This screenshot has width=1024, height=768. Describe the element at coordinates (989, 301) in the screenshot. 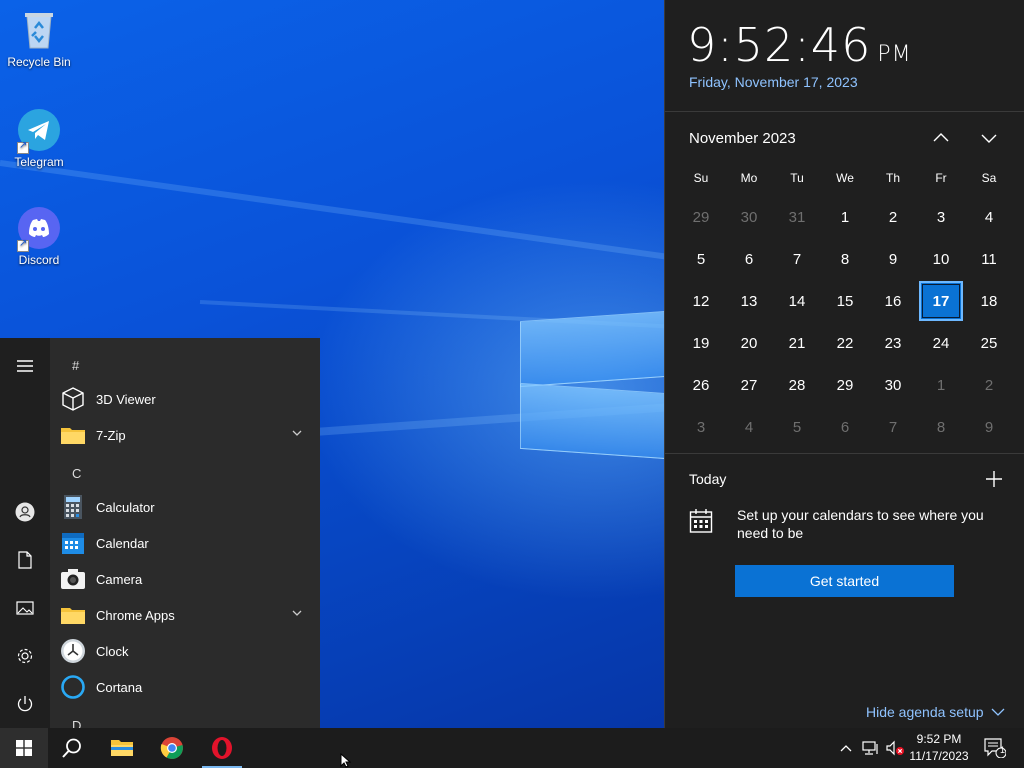

I see `calendar-day: 18` at that location.